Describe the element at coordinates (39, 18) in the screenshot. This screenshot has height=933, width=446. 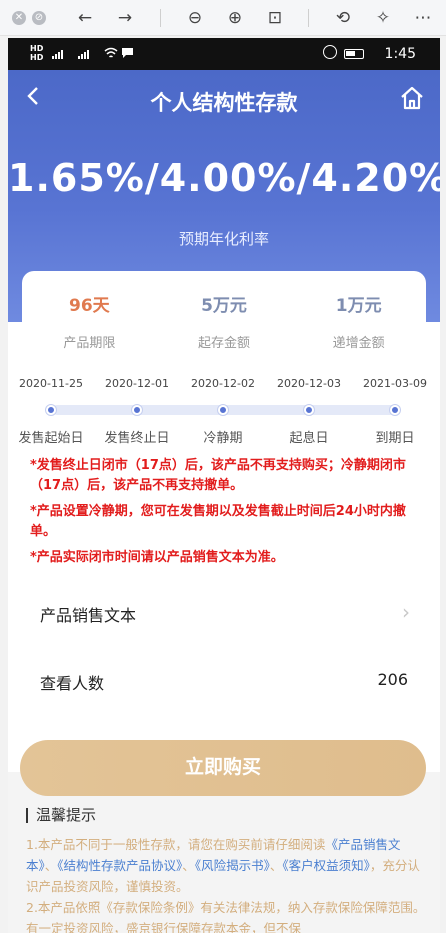
I see `minimize-window-icon: ⊘` at that location.